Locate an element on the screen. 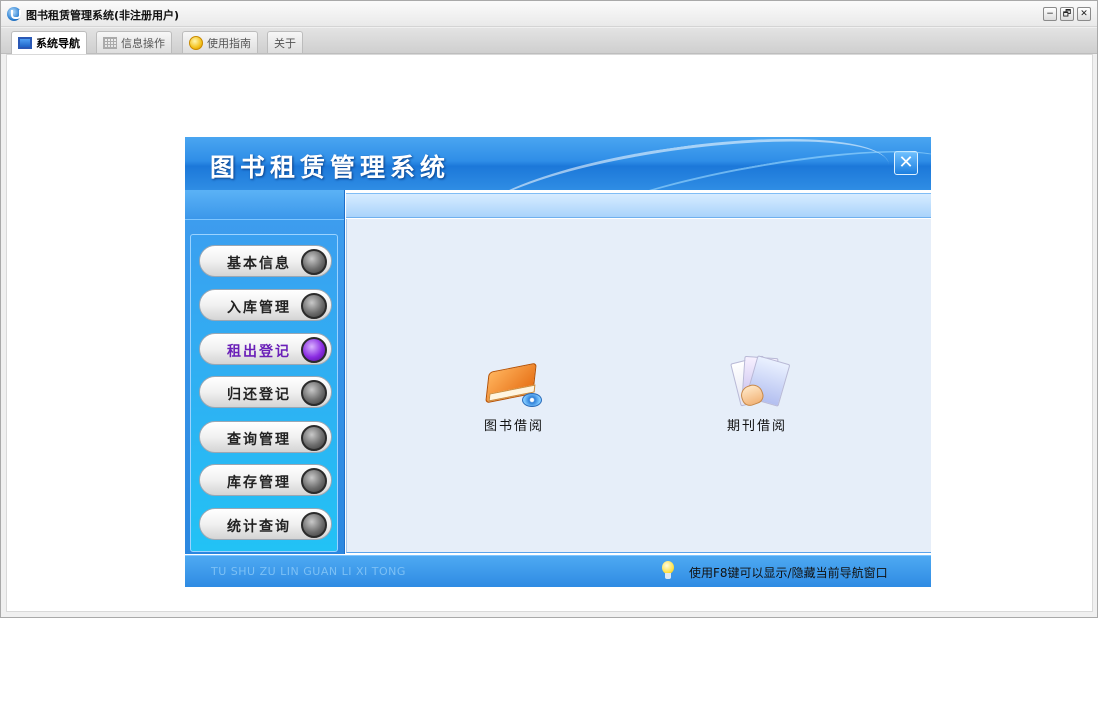  footer-pinyin-text: TU SHU ZU LIN GUAN LI XI TONG is located at coordinates (308, 571).